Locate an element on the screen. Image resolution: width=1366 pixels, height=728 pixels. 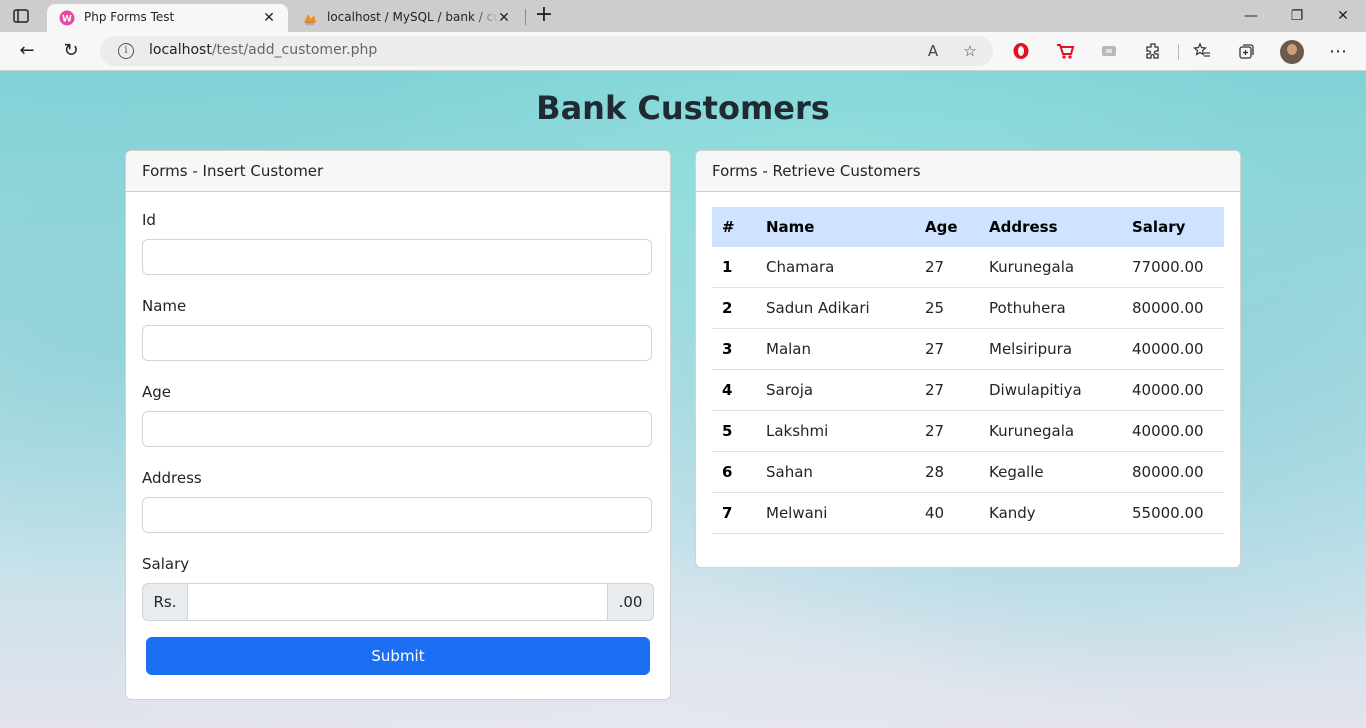
table-row: 5 Lakshmi 27 Kurunegala 40000.00 is located at coordinates (968, 431).